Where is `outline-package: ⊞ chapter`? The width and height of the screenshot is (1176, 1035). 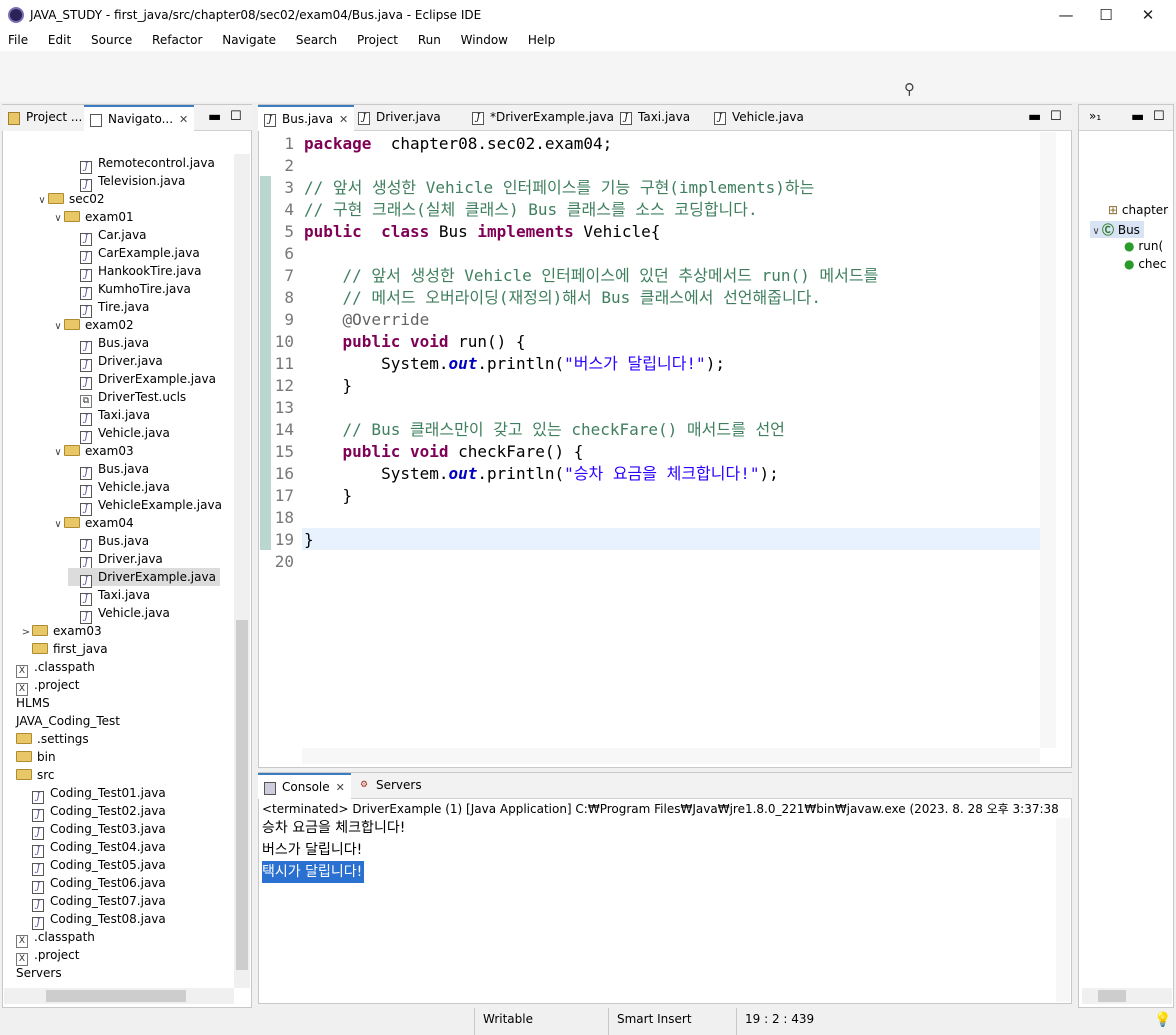
outline-package: ⊞ chapter is located at coordinates (1138, 210).